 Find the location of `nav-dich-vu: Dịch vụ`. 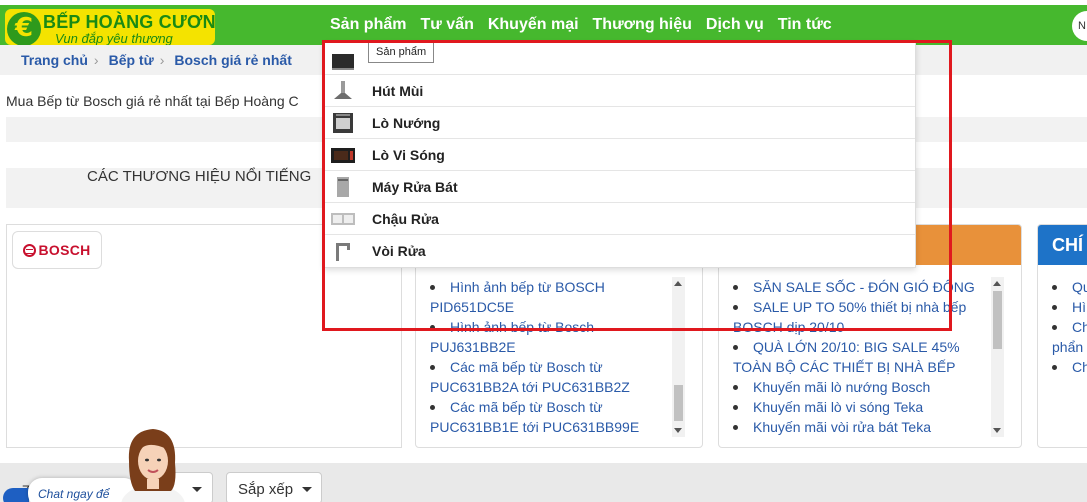

nav-dich-vu: Dịch vụ is located at coordinates (735, 25).